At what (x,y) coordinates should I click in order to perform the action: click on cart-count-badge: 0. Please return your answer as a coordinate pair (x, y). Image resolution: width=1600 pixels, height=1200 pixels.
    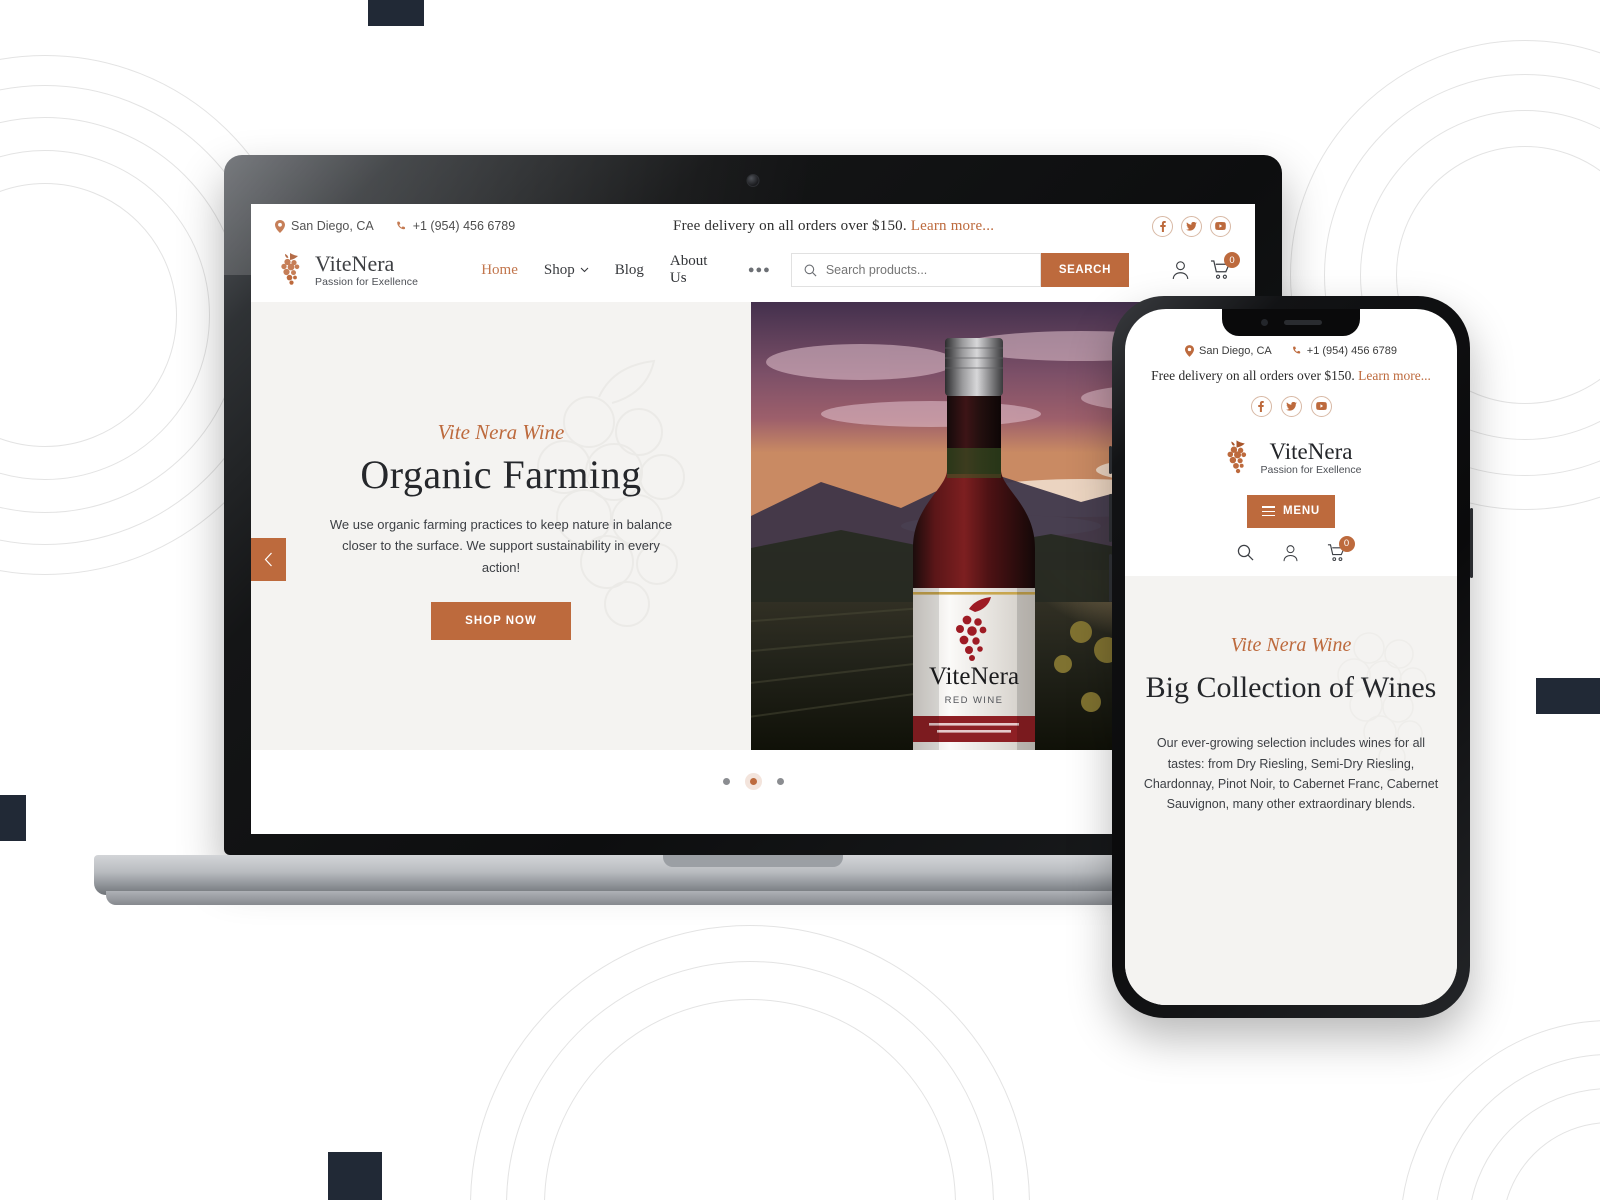
    Looking at the image, I should click on (1232, 260).